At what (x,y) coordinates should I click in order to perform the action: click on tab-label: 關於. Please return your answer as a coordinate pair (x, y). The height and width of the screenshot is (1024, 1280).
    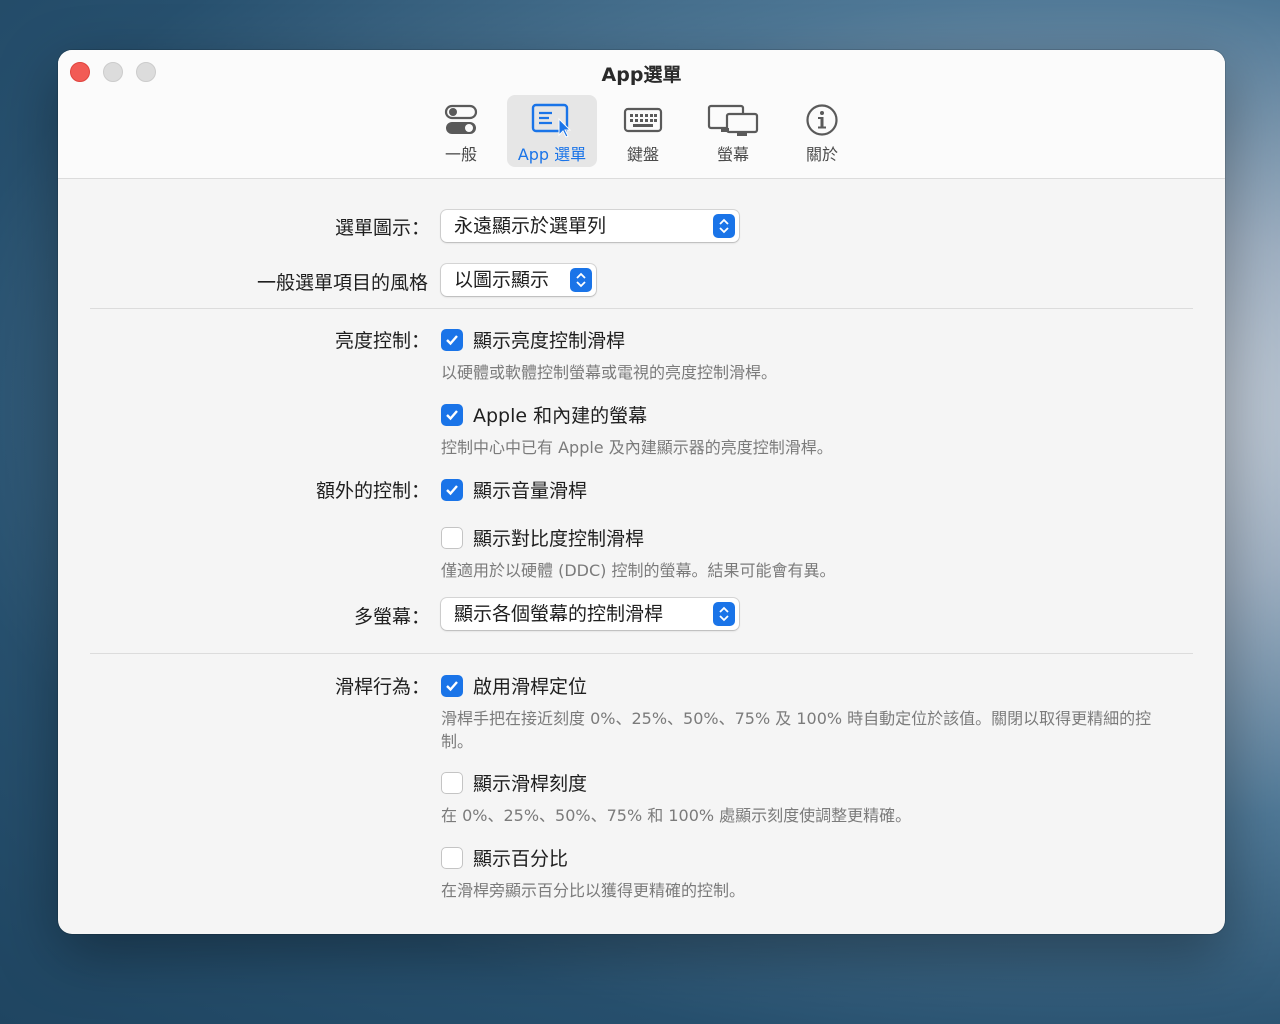
    Looking at the image, I should click on (821, 154).